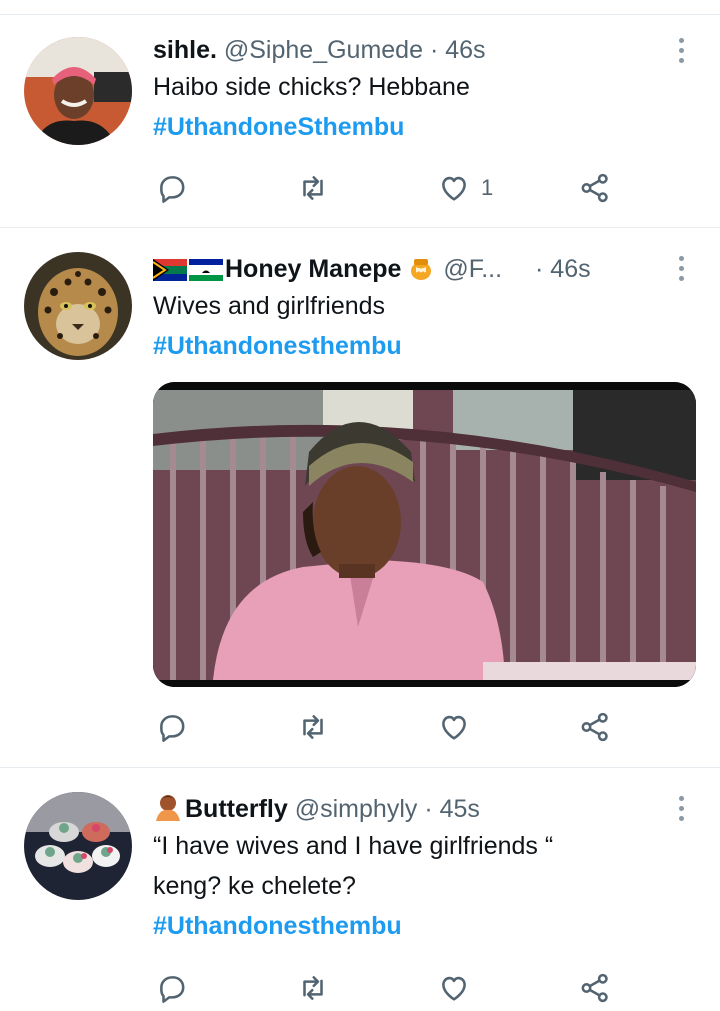  What do you see at coordinates (254, 886) in the screenshot?
I see `tweet-text-line-2: keng? ke chelete?` at bounding box center [254, 886].